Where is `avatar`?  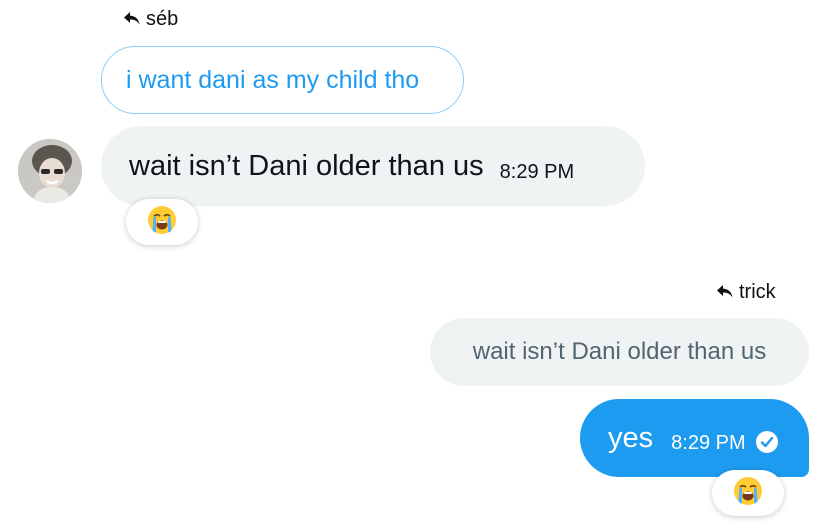 avatar is located at coordinates (50, 171).